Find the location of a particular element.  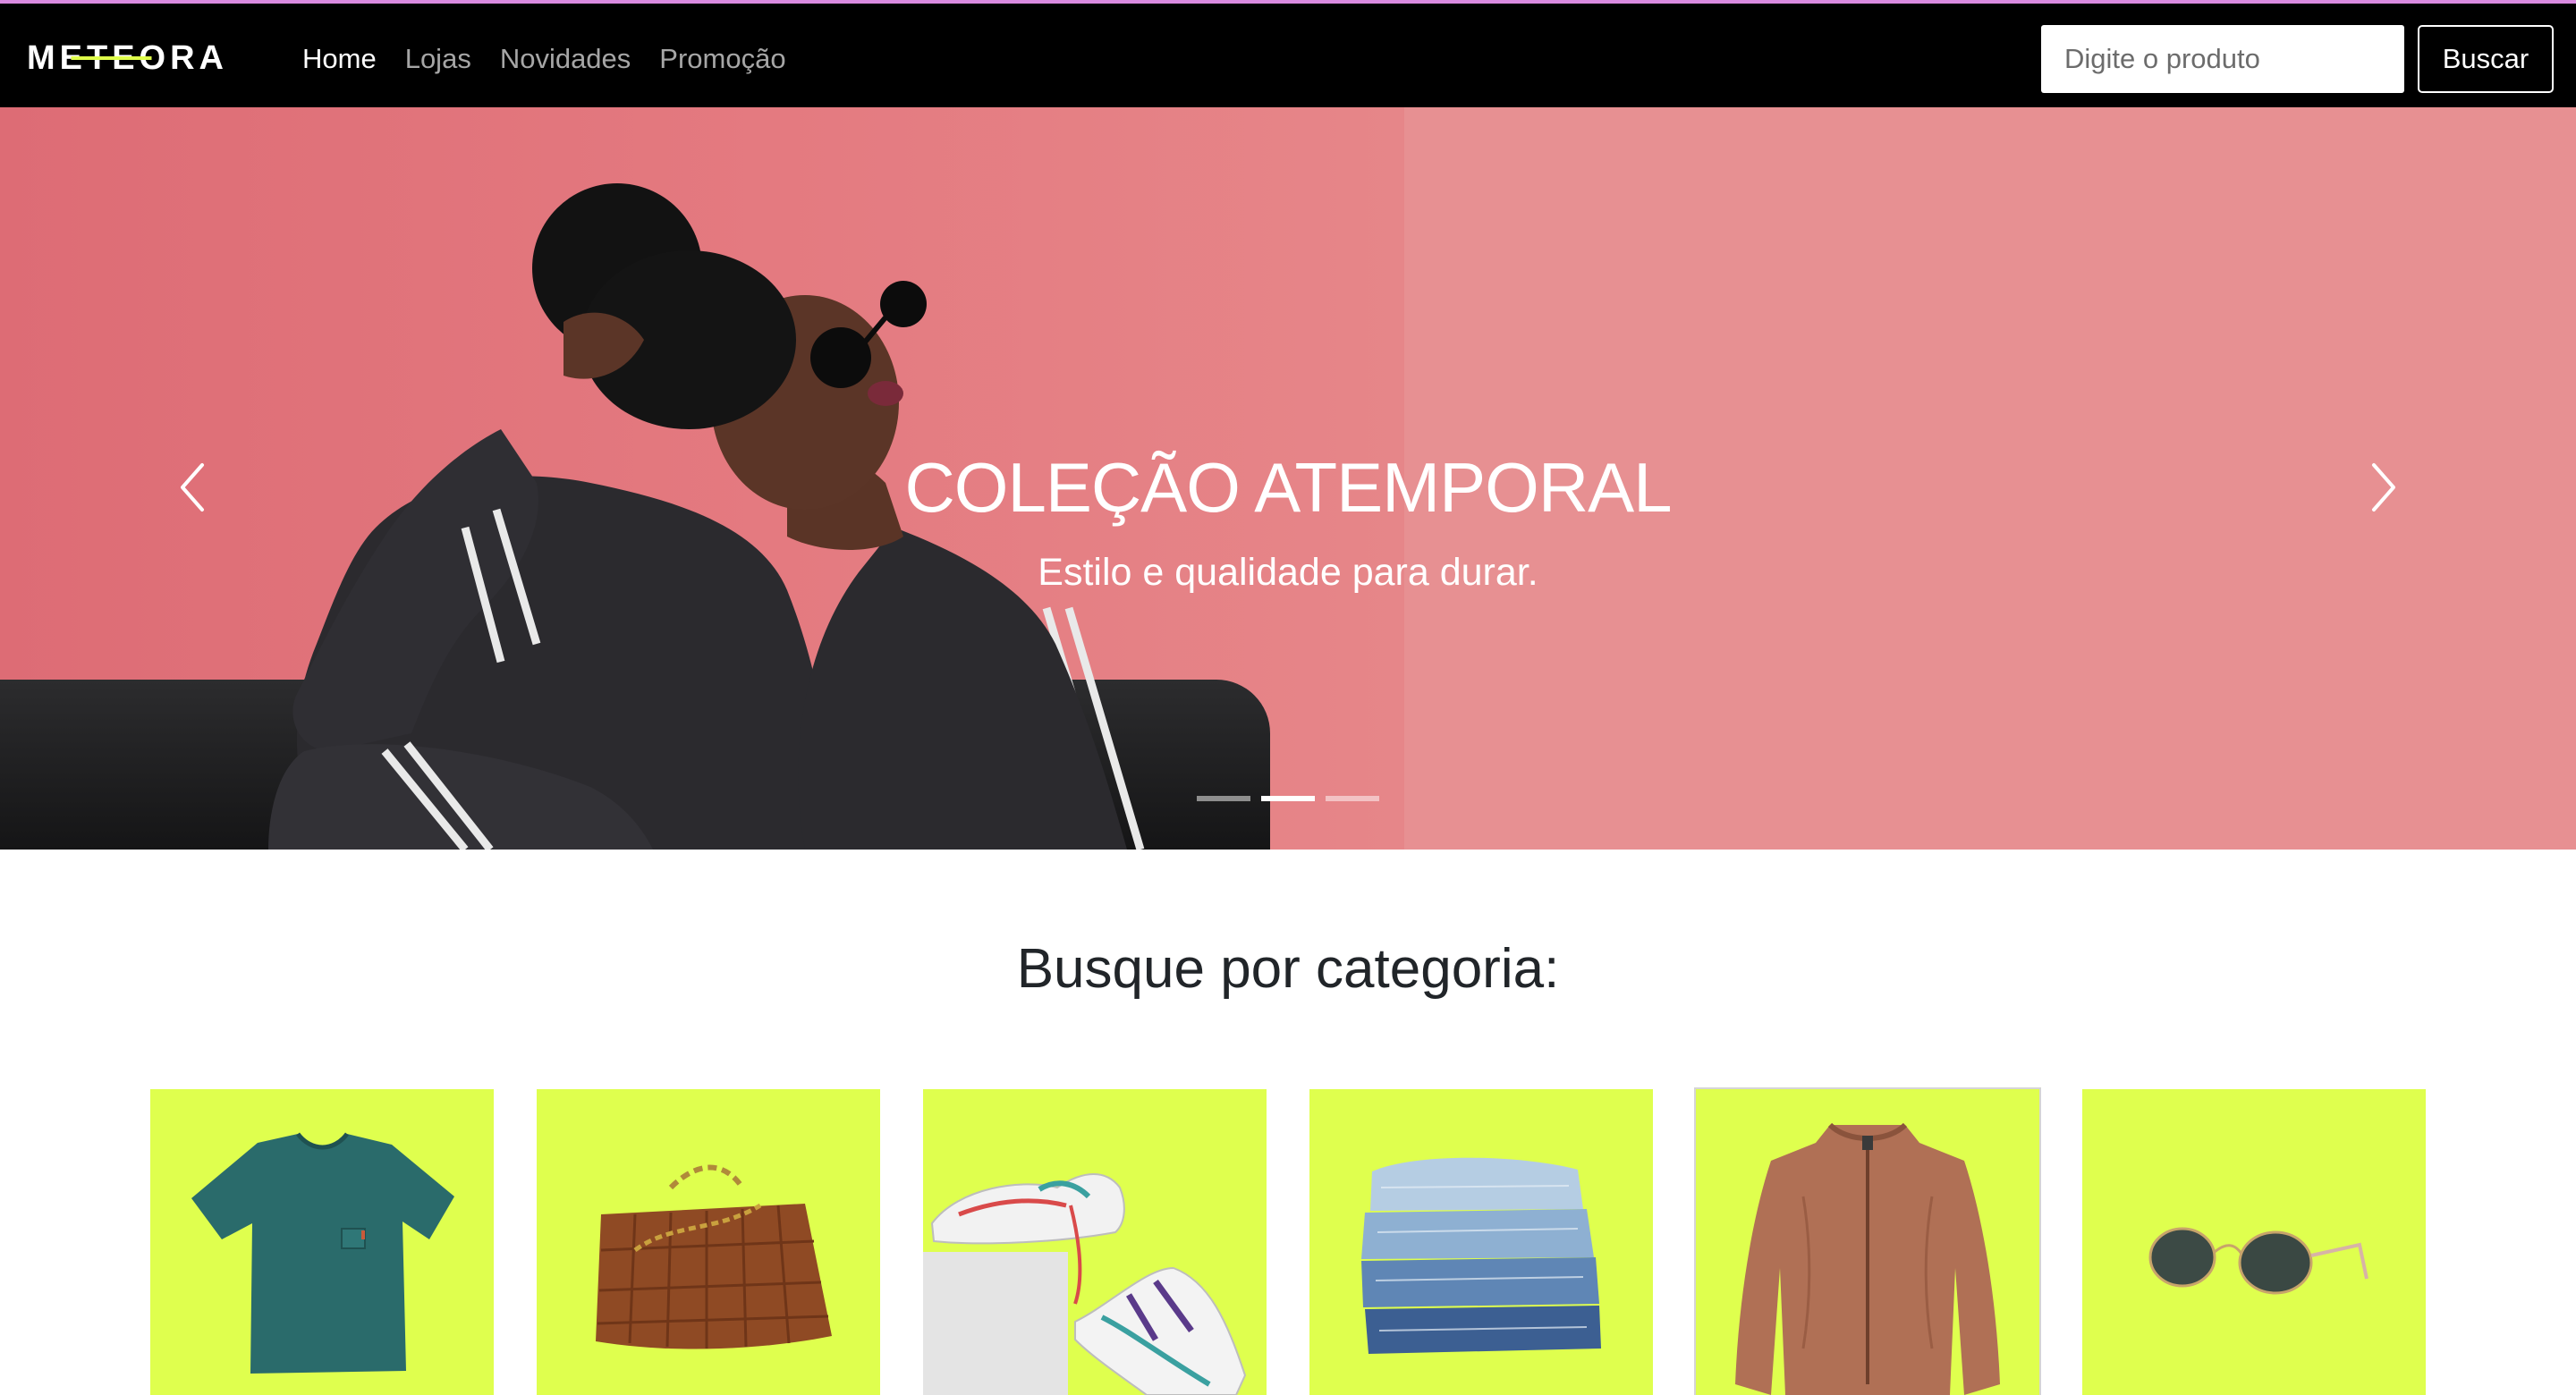

carousel-indicators is located at coordinates (1288, 798).